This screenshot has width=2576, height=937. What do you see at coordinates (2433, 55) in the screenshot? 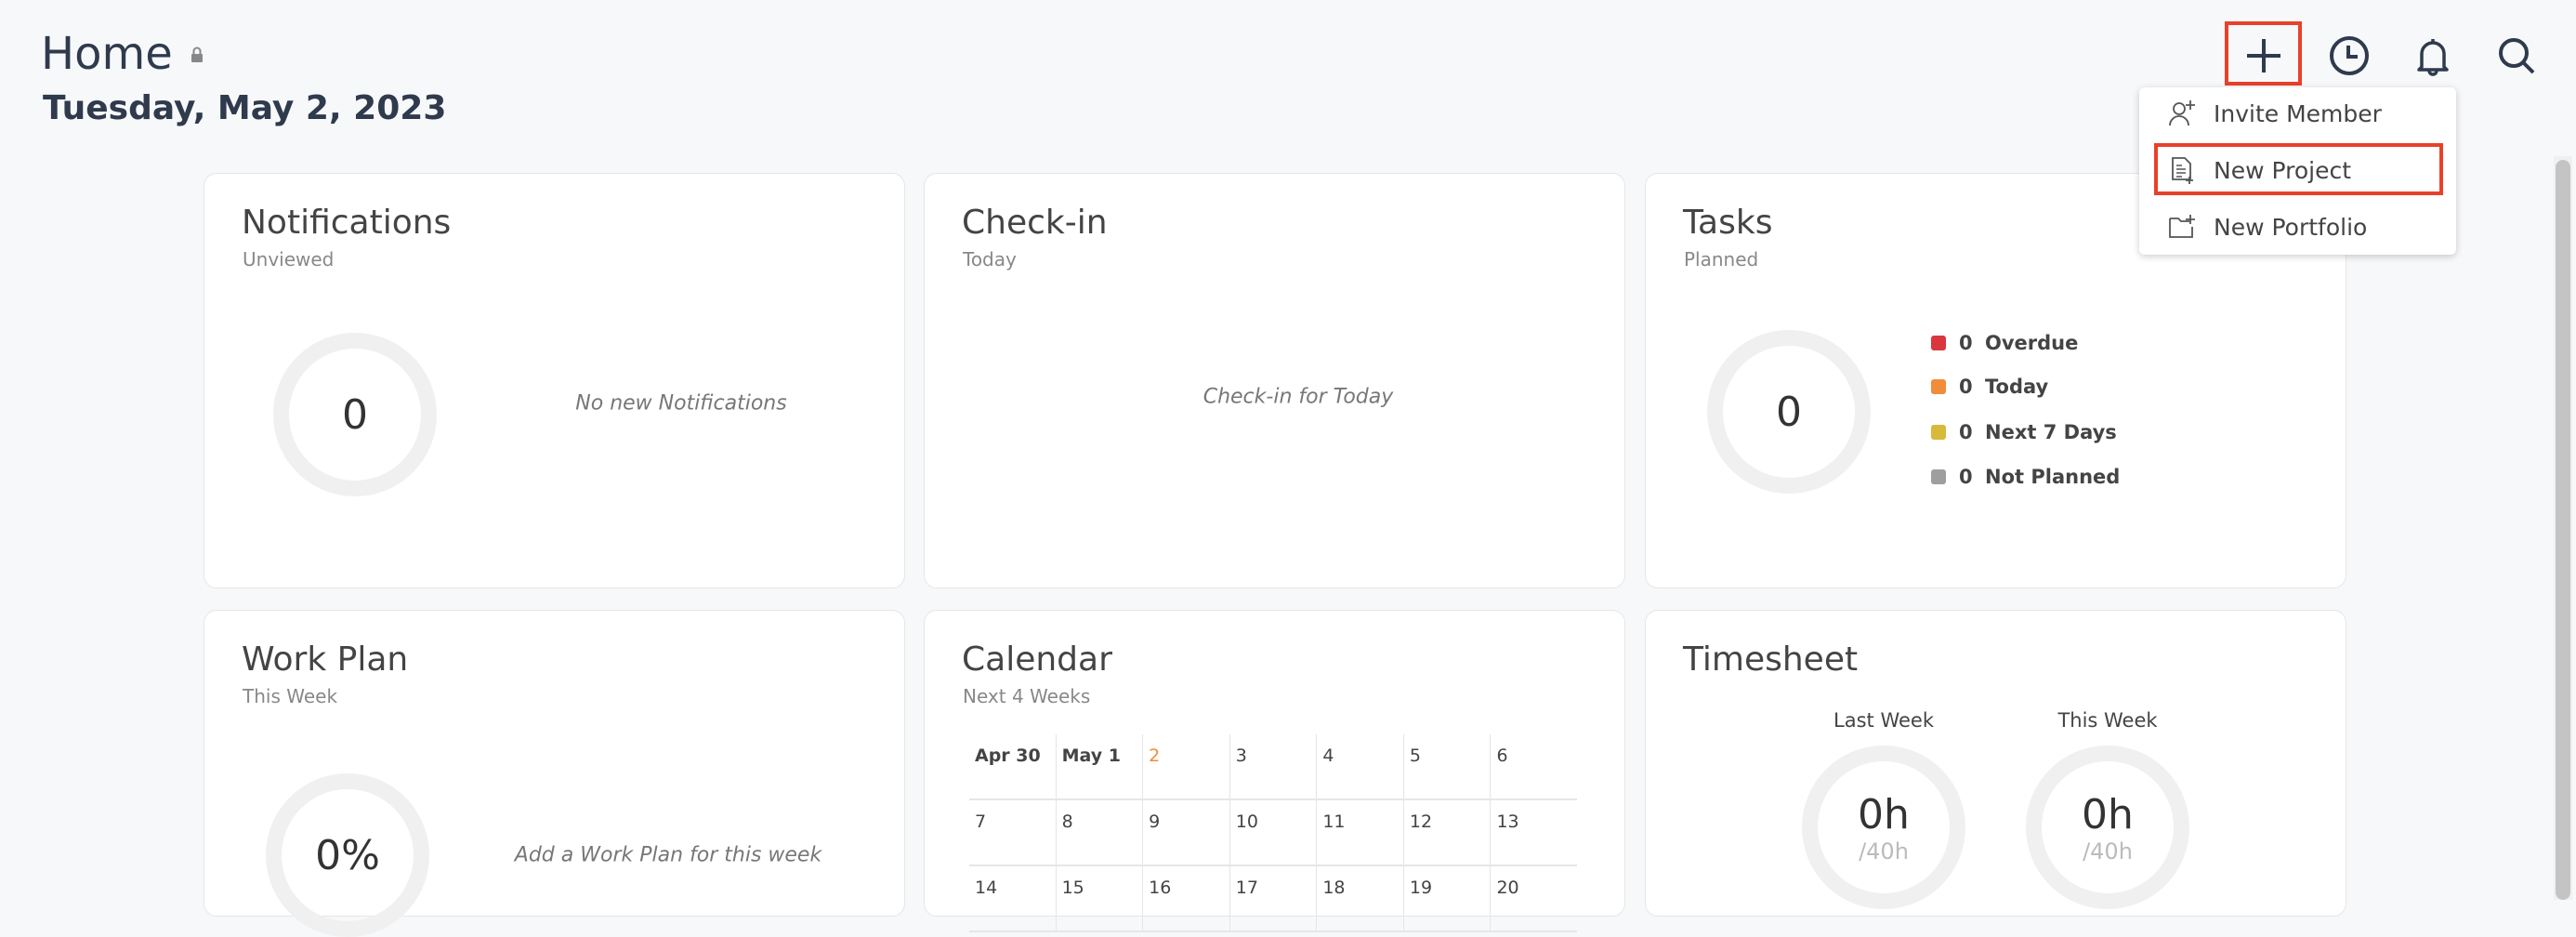
I see `bell-icon` at bounding box center [2433, 55].